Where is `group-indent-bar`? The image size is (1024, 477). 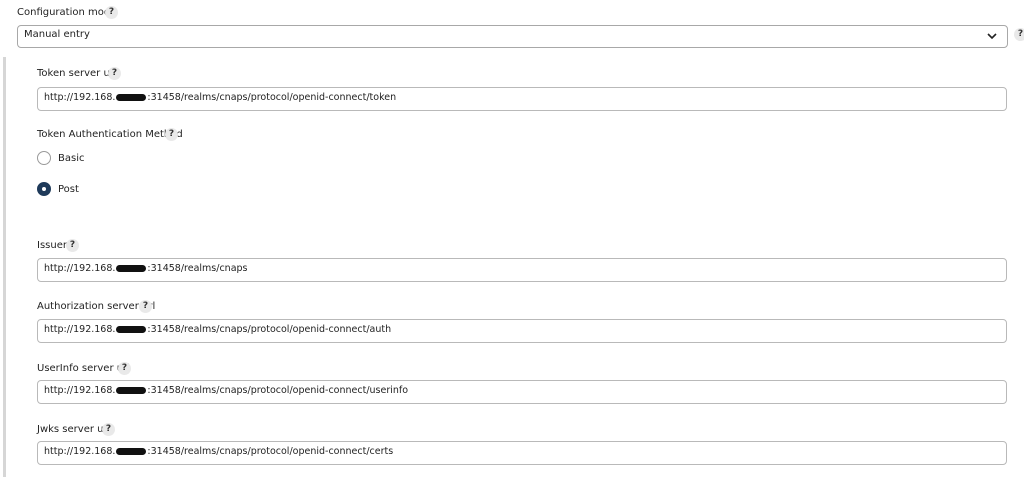 group-indent-bar is located at coordinates (4, 267).